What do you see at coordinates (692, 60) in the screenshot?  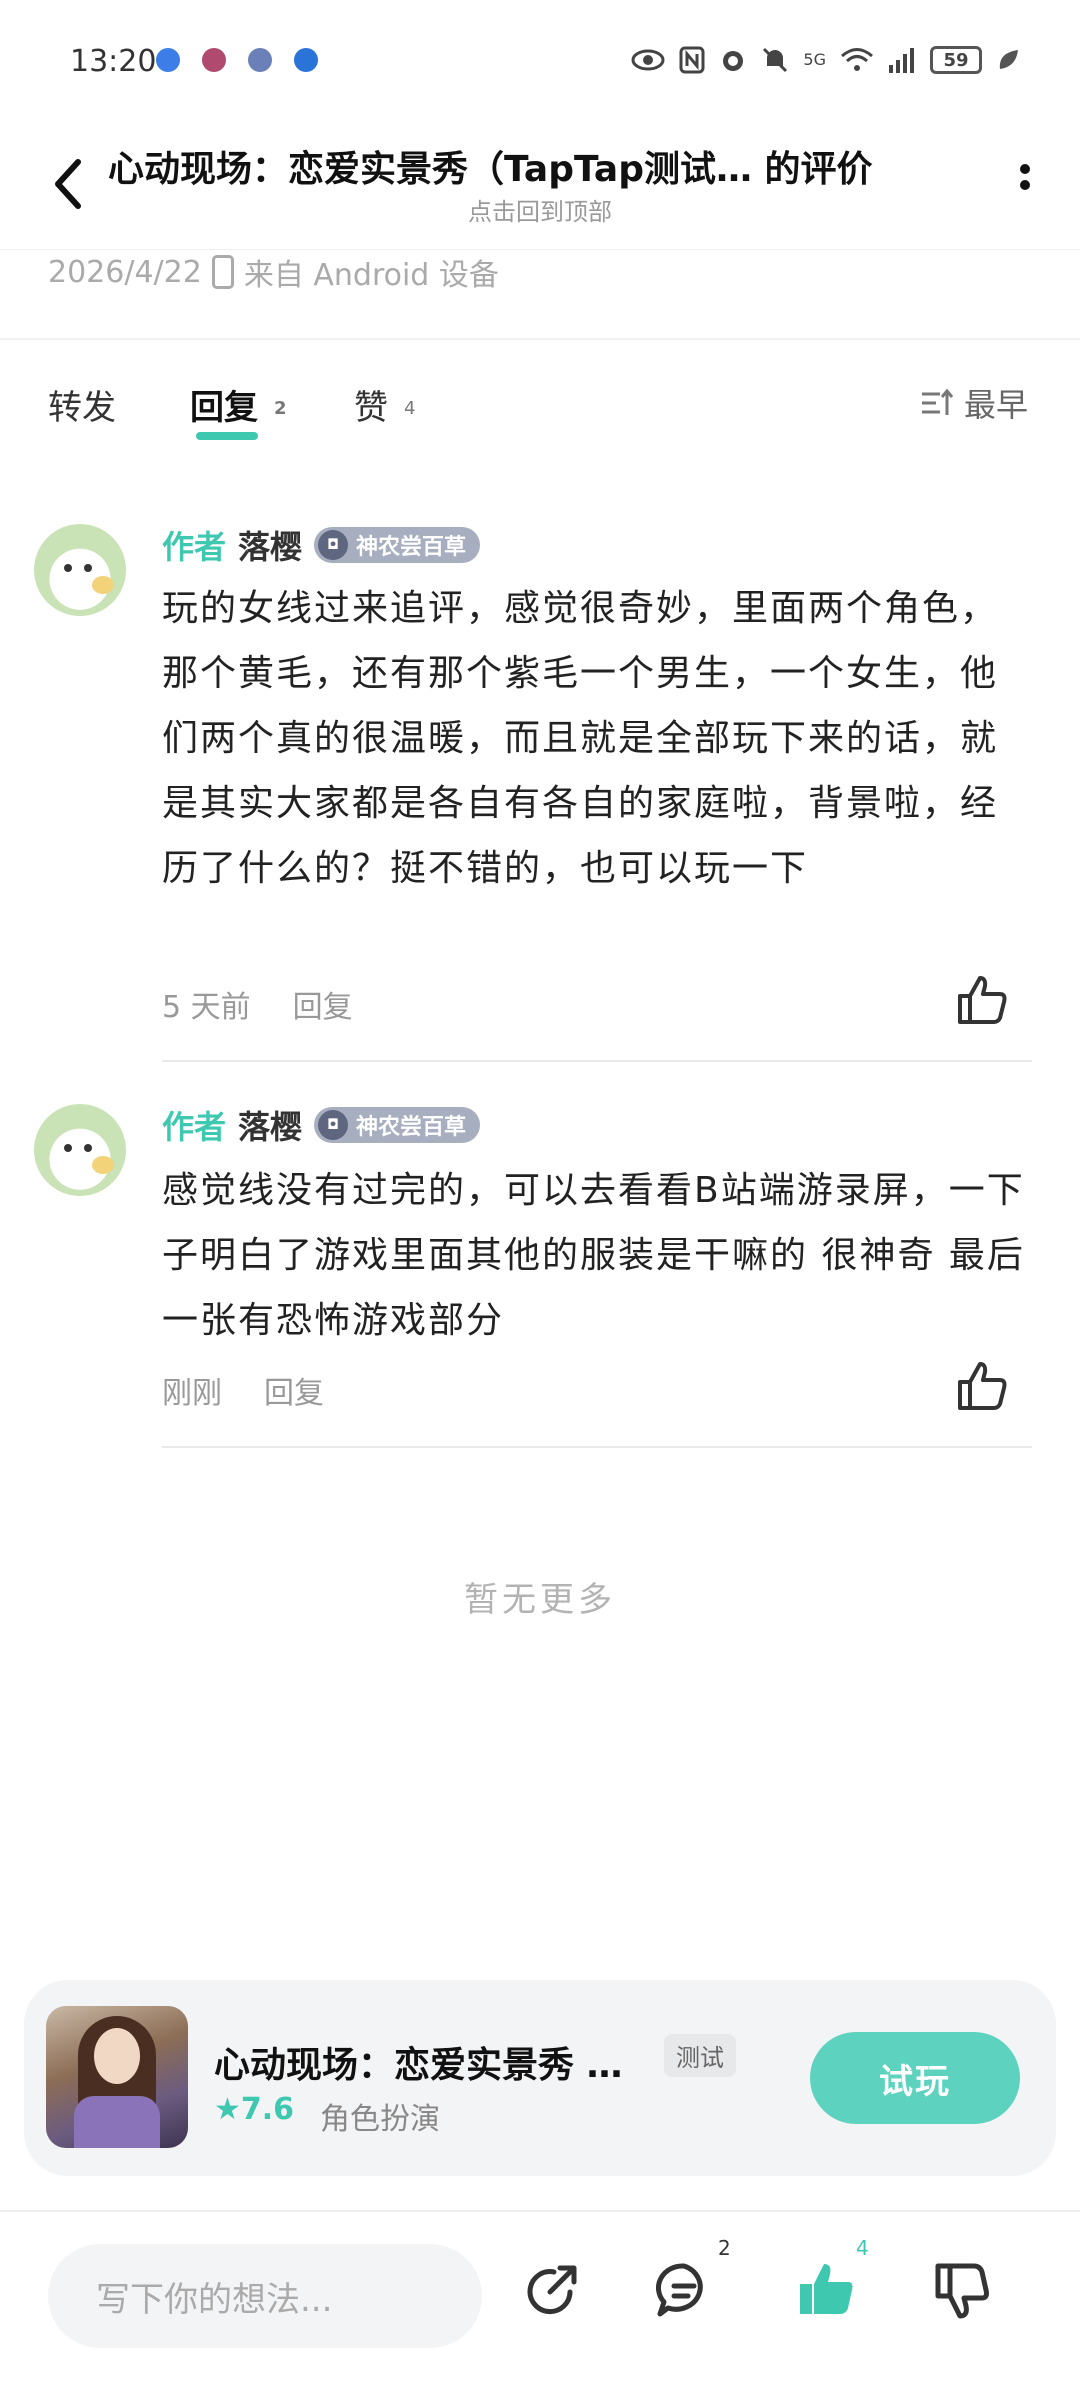 I see `nfc-icon` at bounding box center [692, 60].